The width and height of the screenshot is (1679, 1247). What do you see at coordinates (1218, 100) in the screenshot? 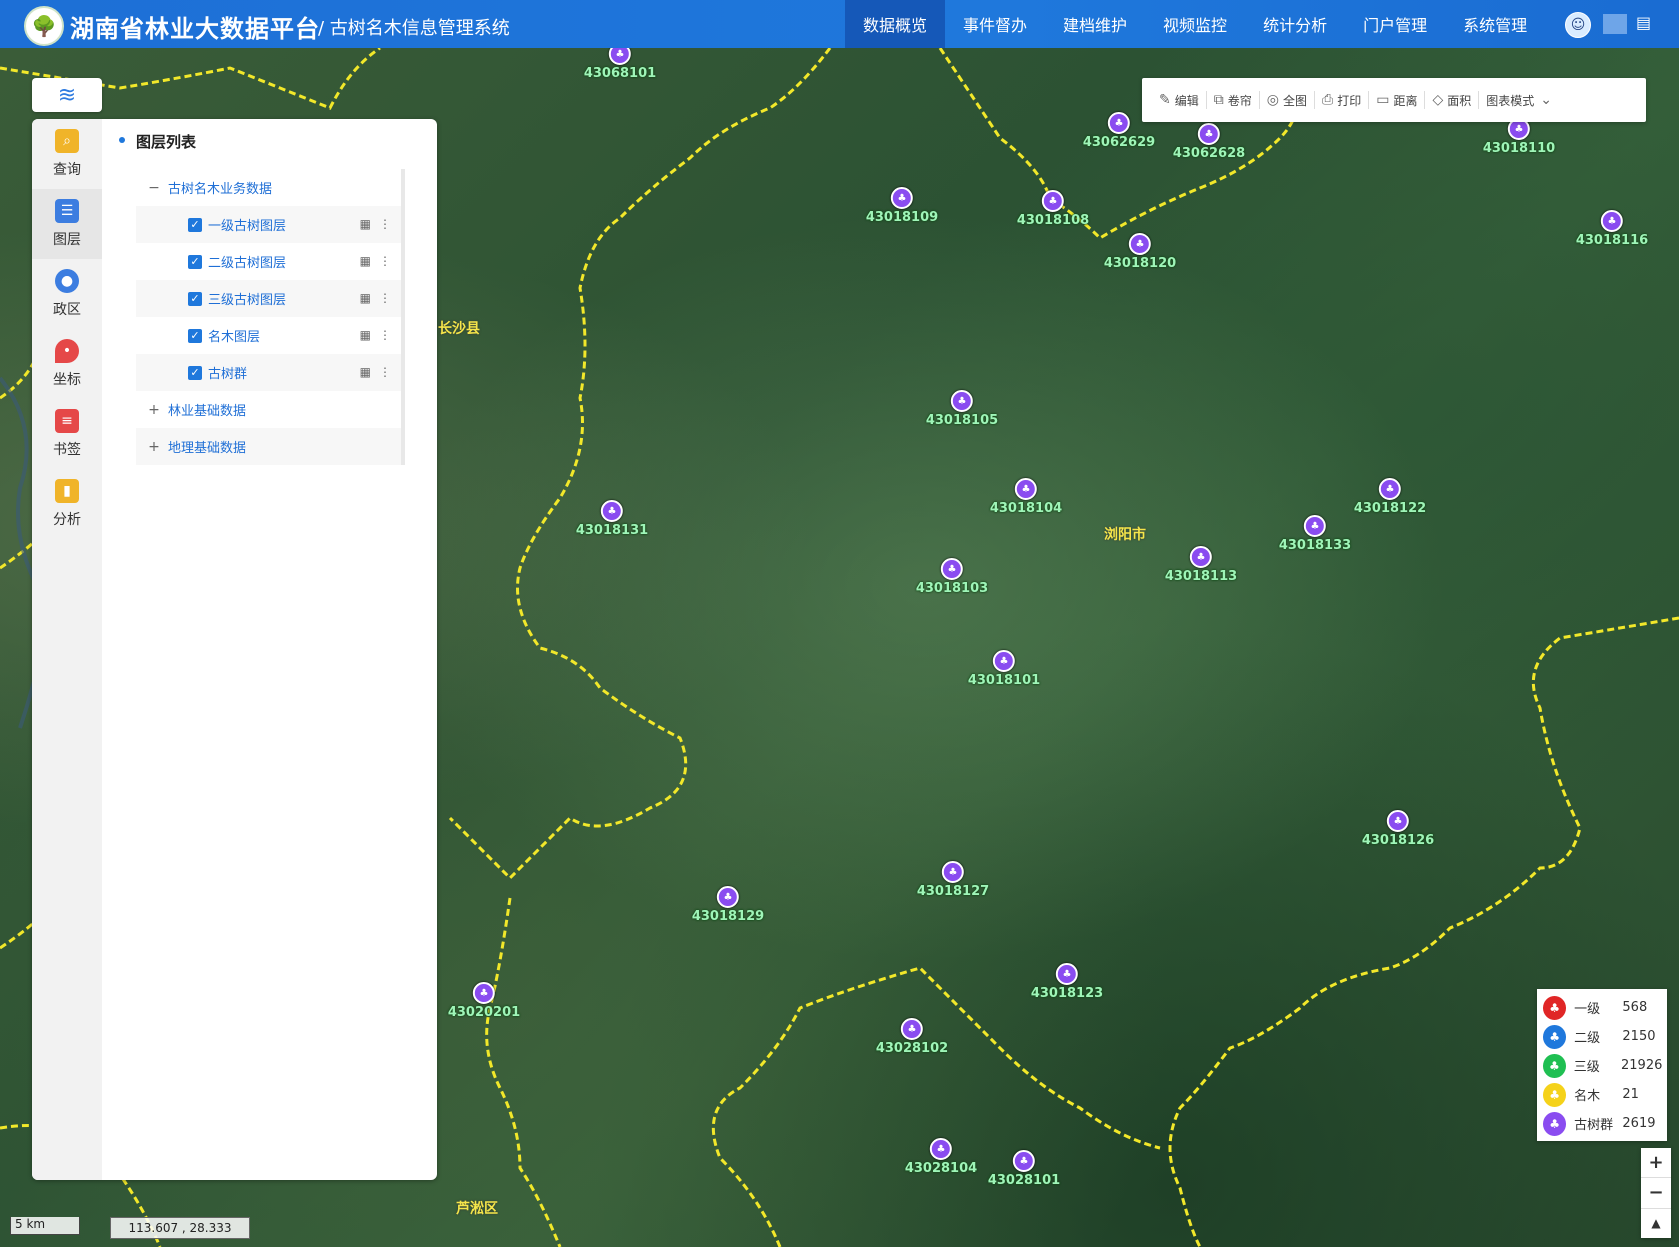
I see `layers-swipe-icon: ⧉` at bounding box center [1218, 100].